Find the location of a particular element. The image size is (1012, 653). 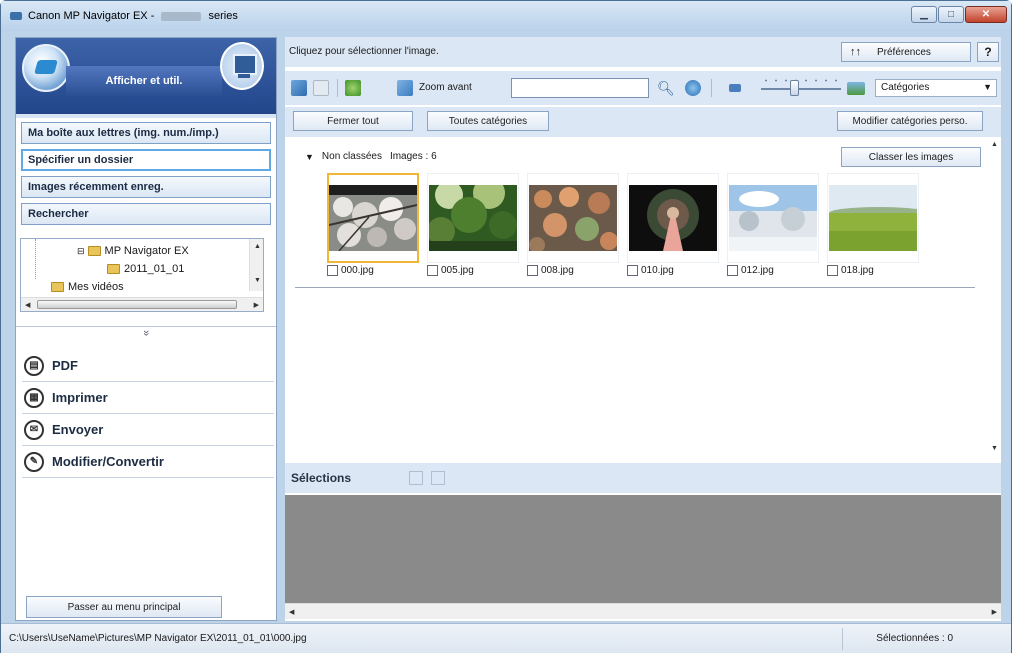

nav-item-search: Rechercher is located at coordinates (146, 214).